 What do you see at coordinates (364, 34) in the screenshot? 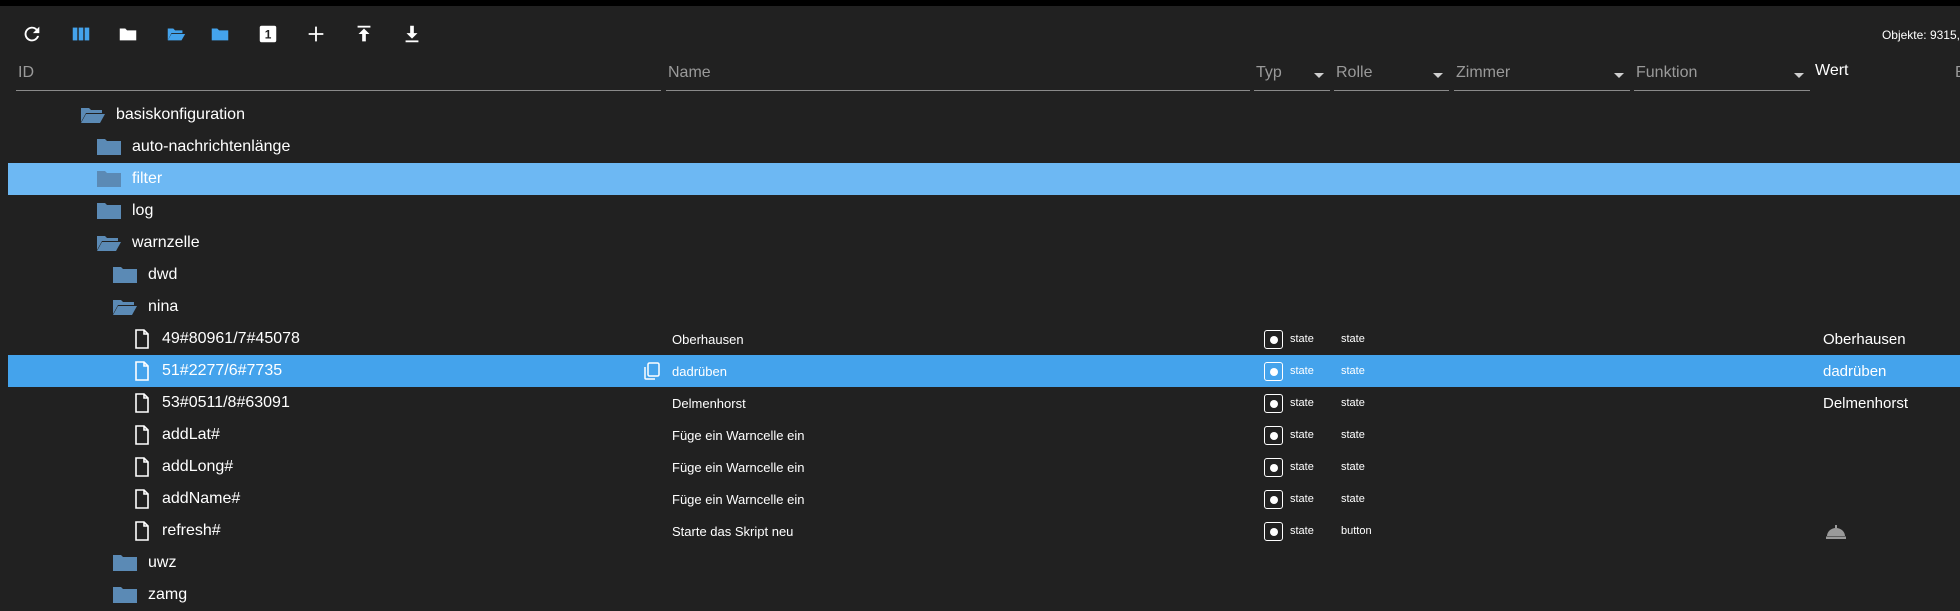
I see `upload-icon` at bounding box center [364, 34].